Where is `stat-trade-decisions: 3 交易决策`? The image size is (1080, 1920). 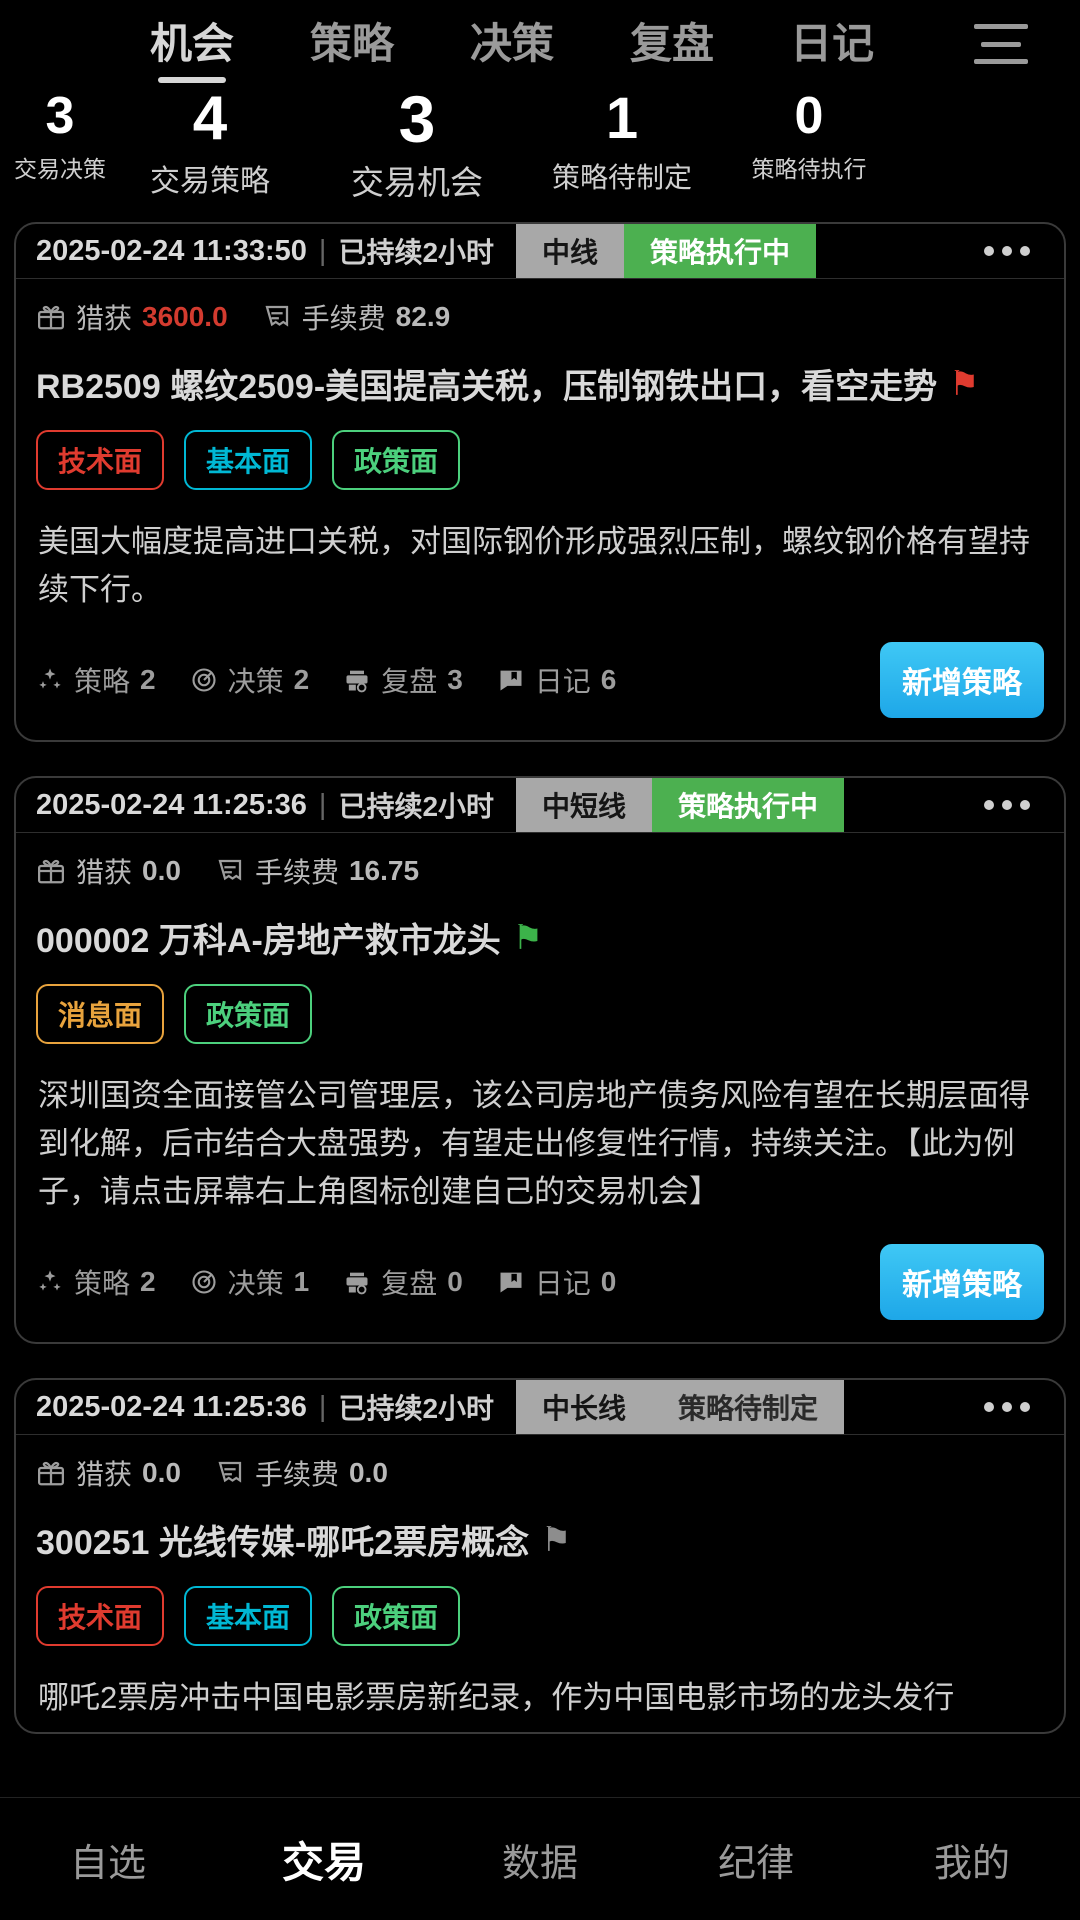 stat-trade-decisions: 3 交易决策 is located at coordinates (60, 136).